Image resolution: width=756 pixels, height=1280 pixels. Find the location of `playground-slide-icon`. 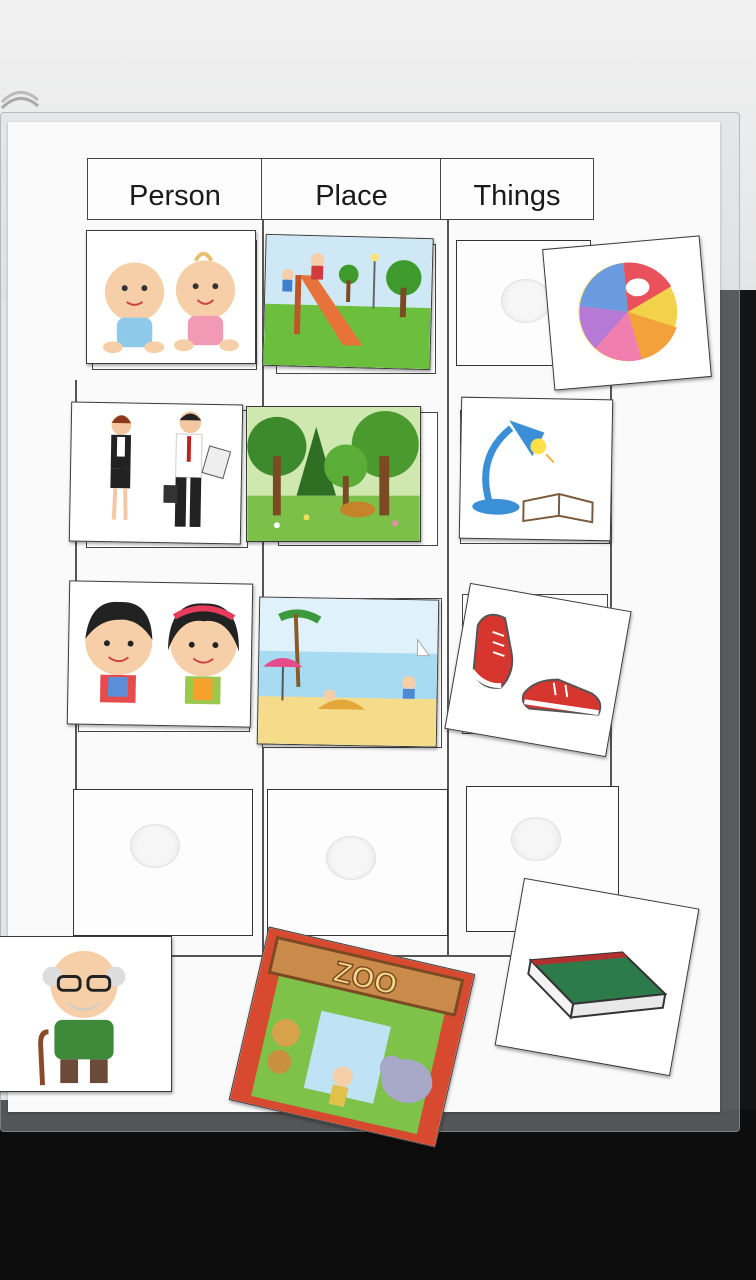

playground-slide-icon is located at coordinates (348, 302).